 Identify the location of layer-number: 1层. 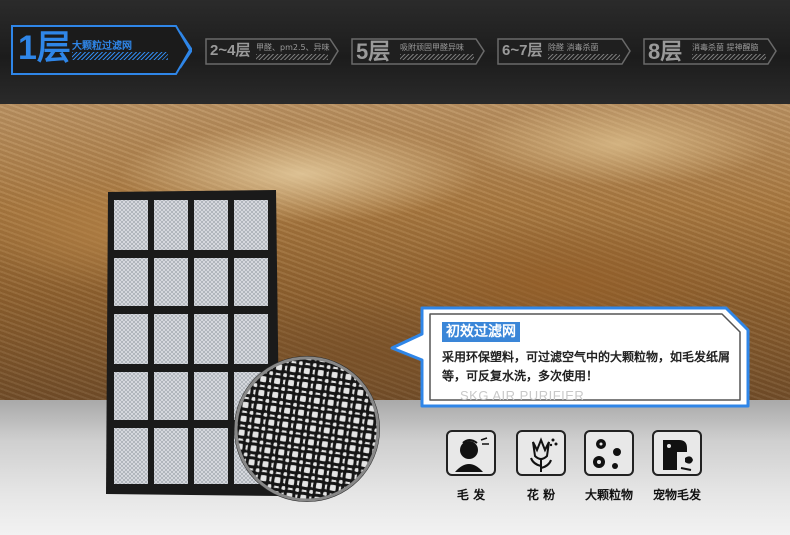
(44, 48).